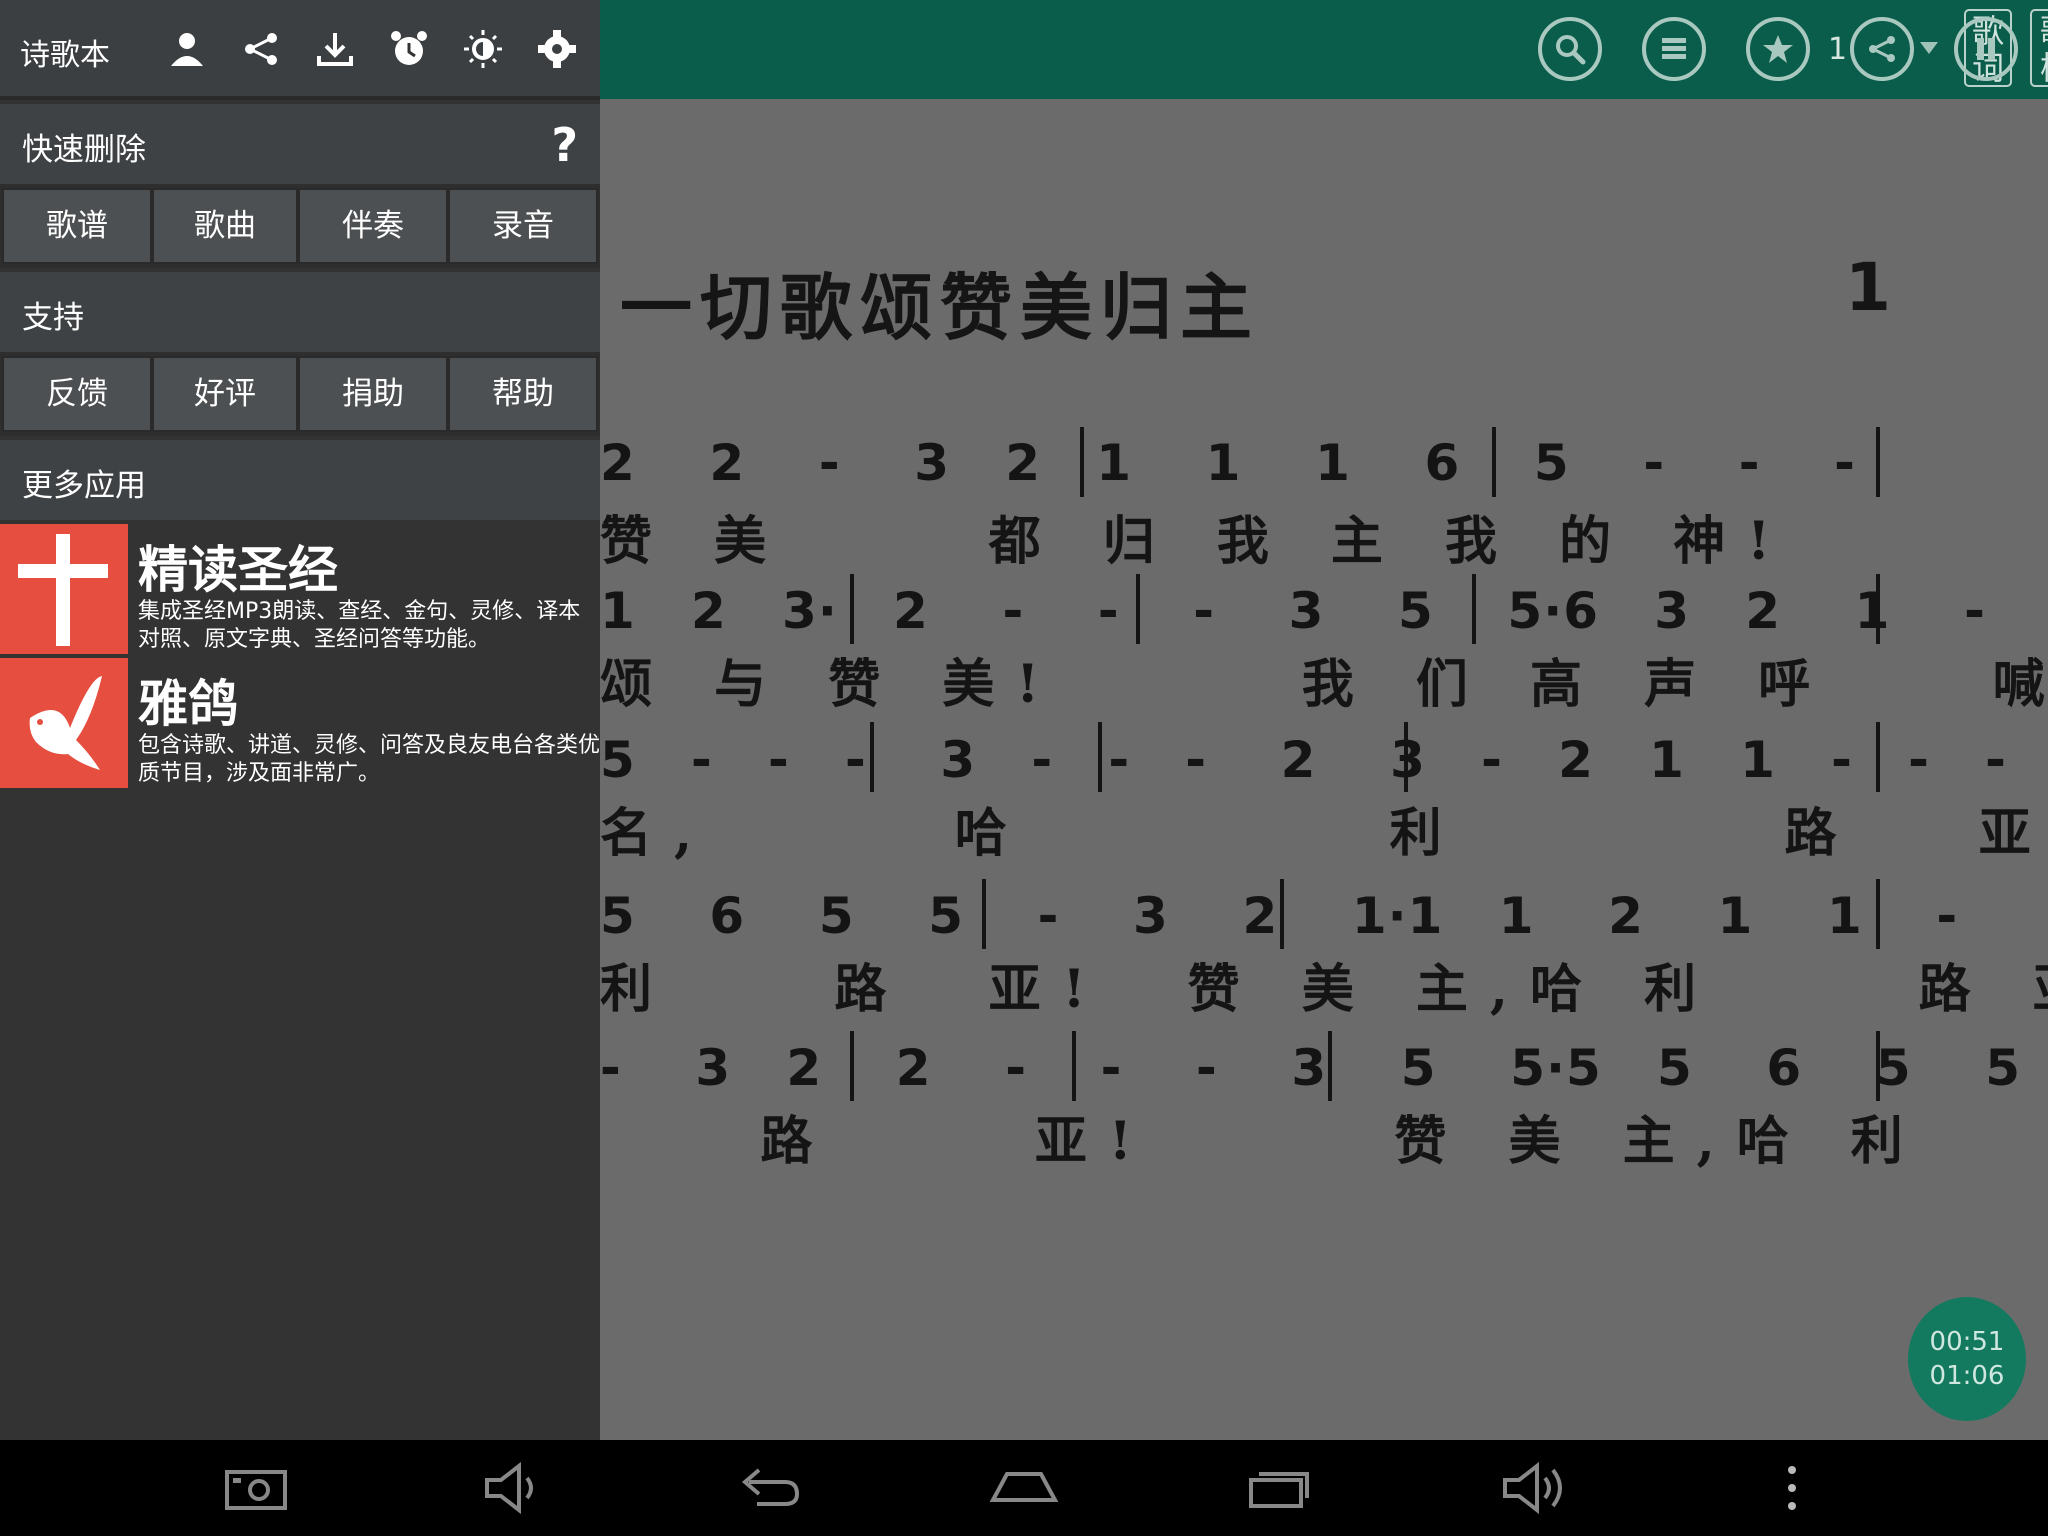  I want to click on volume-up-button, so click(1536, 1488).